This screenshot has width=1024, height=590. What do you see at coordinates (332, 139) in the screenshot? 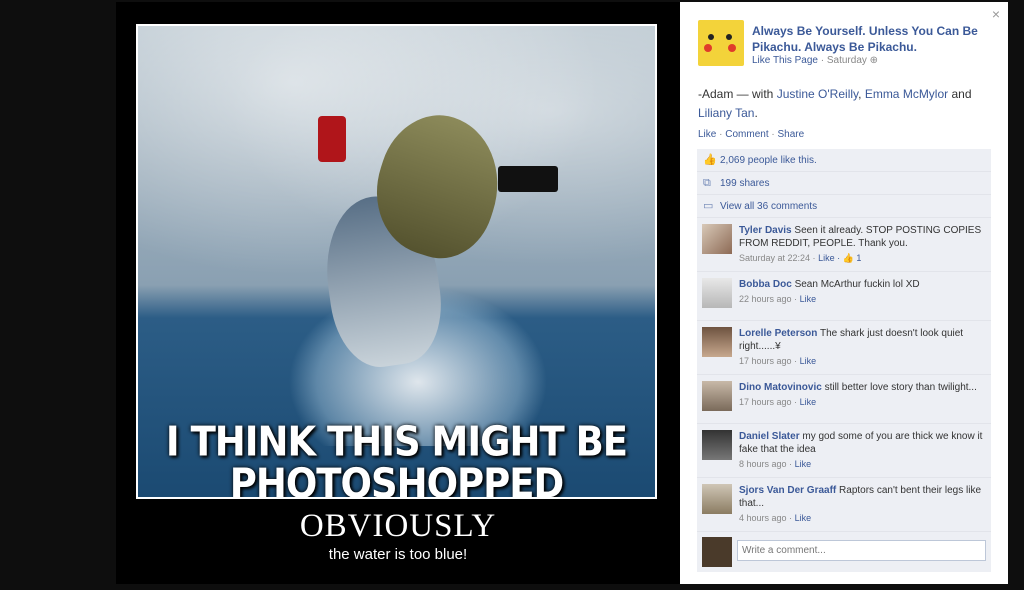
I see `dynamite-graphic` at bounding box center [332, 139].